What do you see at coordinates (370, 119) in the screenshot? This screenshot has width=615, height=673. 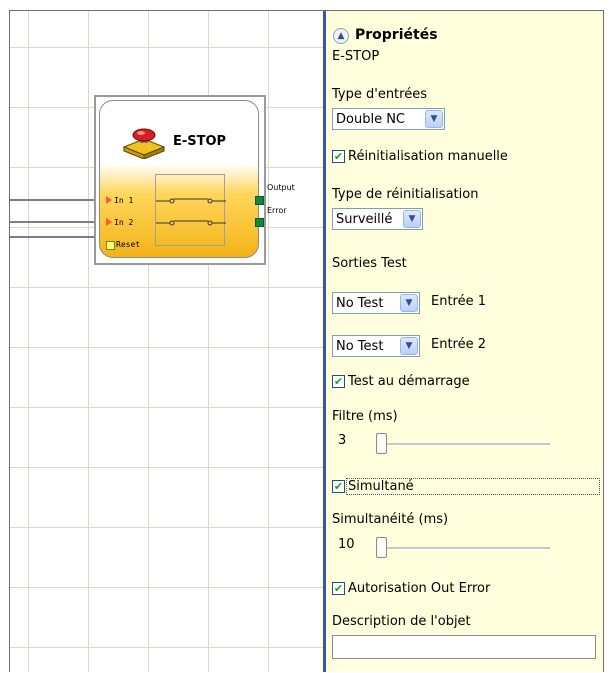 I see `input-type-value: Double NC` at bounding box center [370, 119].